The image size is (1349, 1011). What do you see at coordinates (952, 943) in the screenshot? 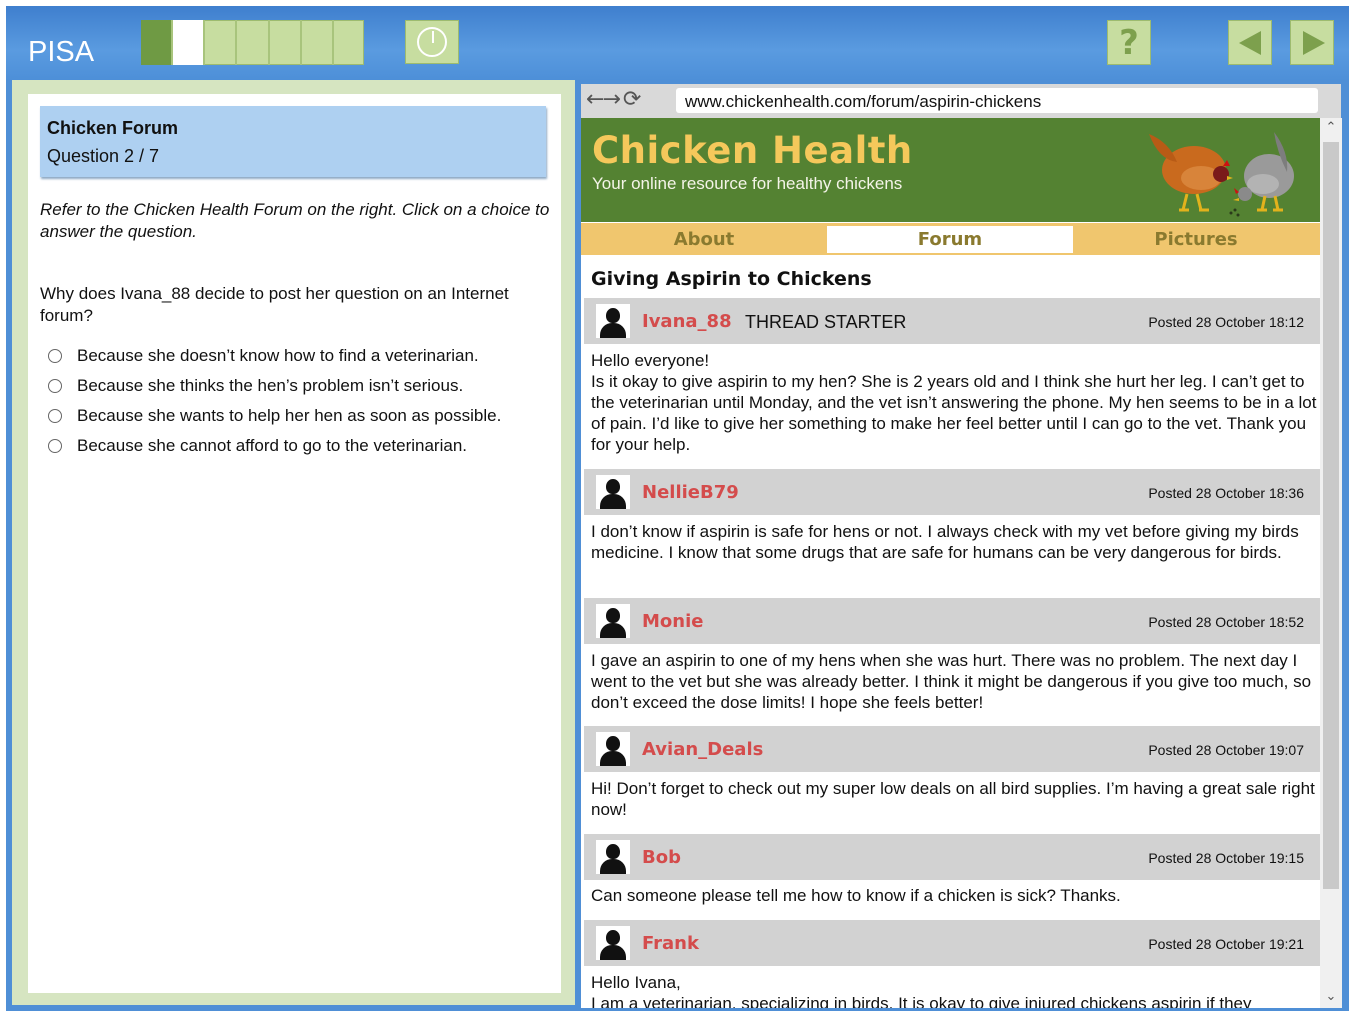
I see `post-header: Frank Posted 28 October 19:21` at bounding box center [952, 943].